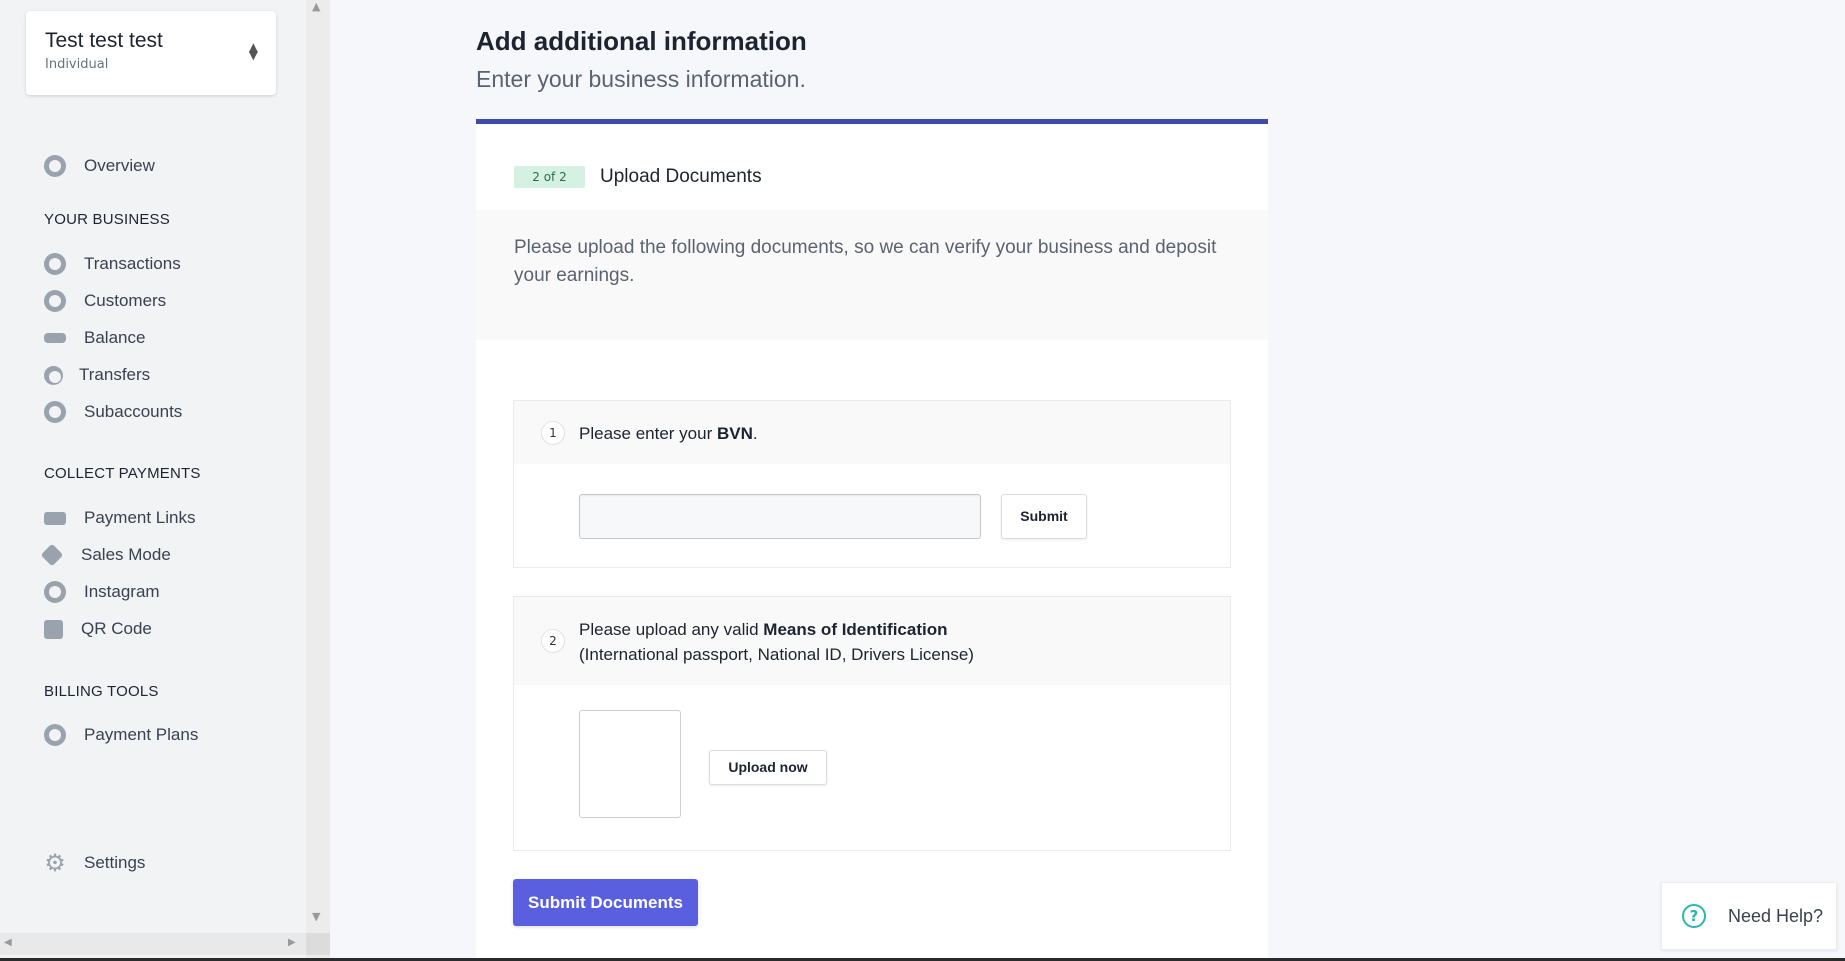  Describe the element at coordinates (119, 165) in the screenshot. I see `sidebar-item-label: Overview` at that location.